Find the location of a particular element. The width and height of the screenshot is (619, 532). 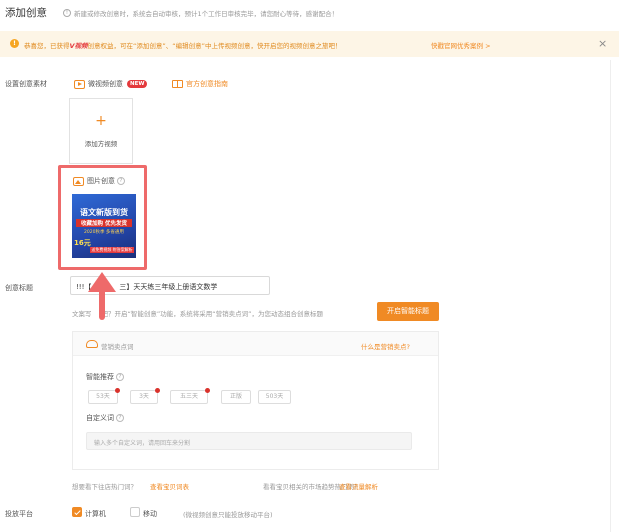

smart-title-button: 开启智能标题 is located at coordinates (408, 311).